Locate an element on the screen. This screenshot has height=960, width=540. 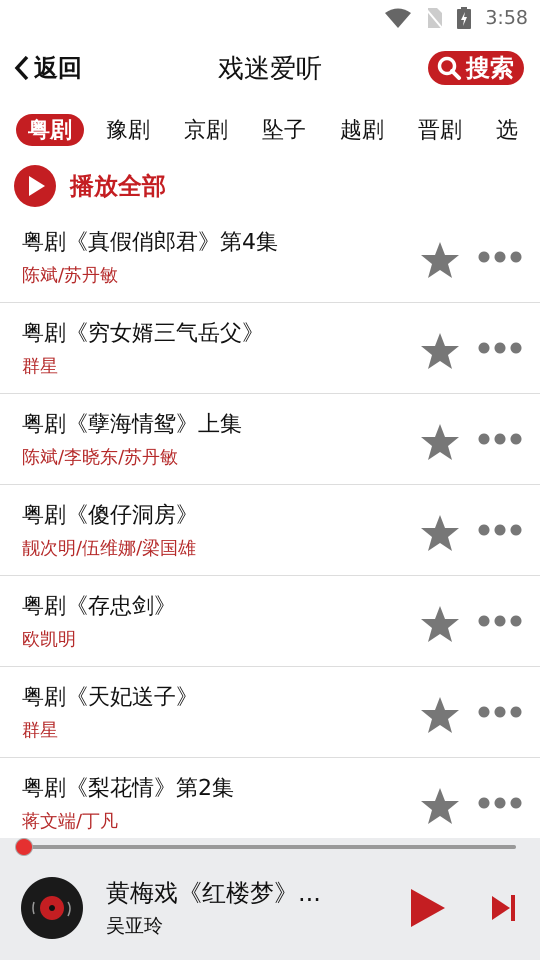
play-all-button: 播放全部 is located at coordinates (270, 186).